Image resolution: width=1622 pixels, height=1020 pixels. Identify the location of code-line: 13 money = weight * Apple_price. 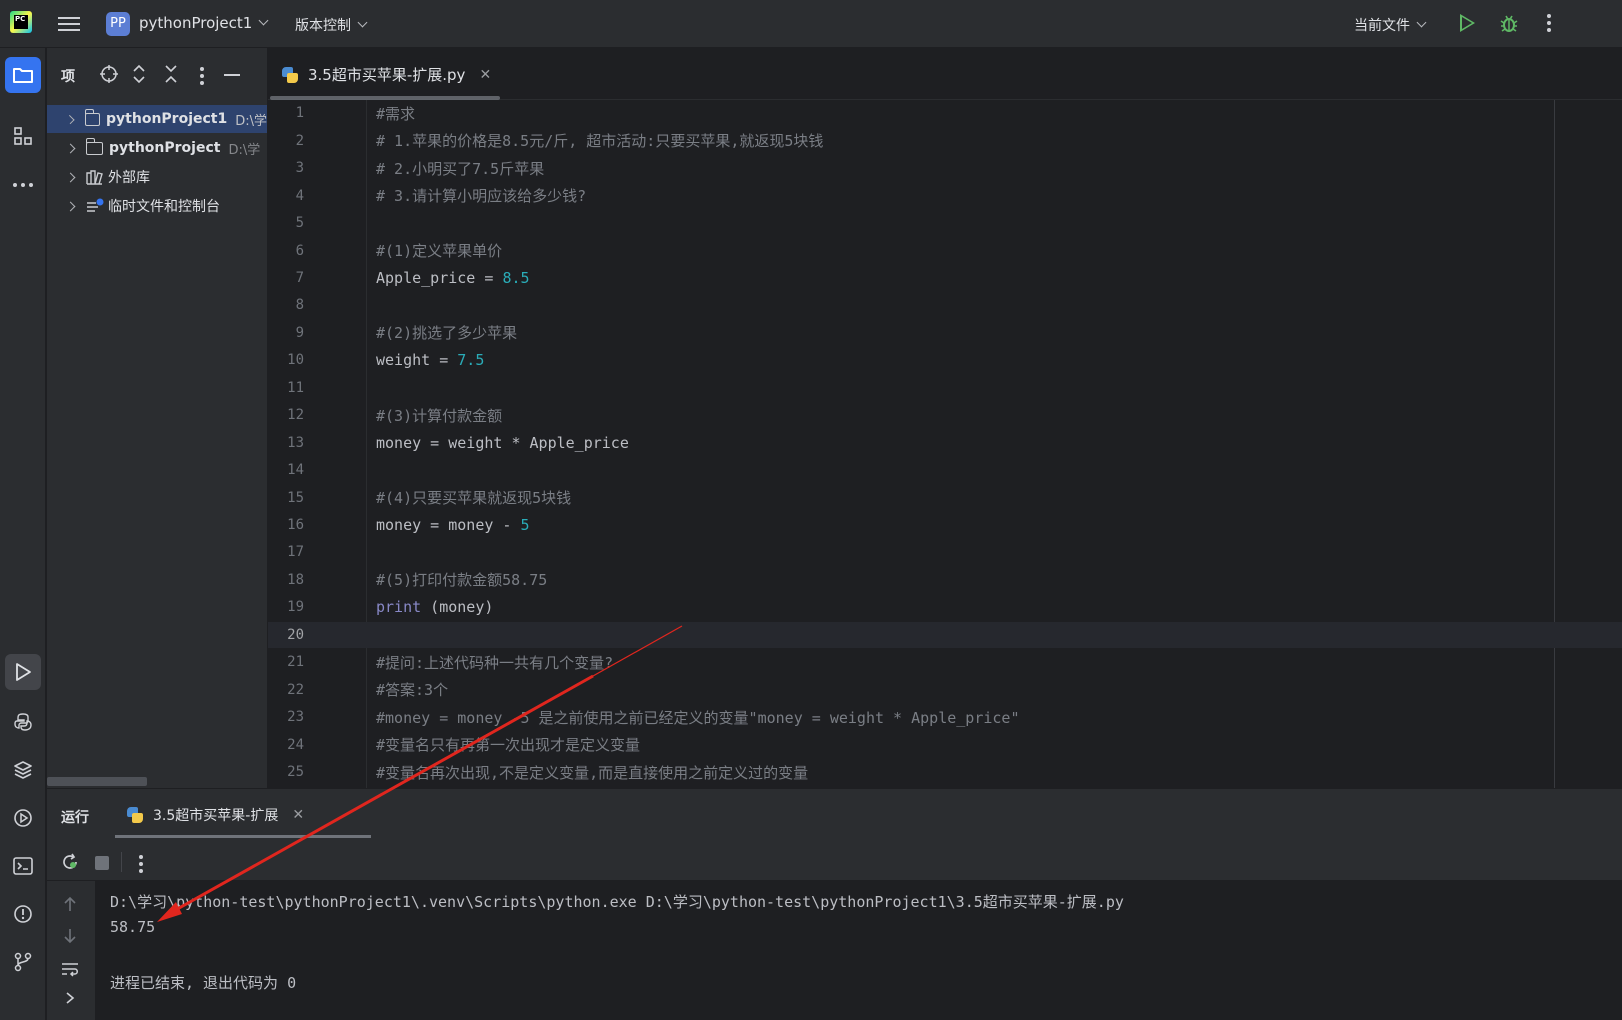
(945, 442).